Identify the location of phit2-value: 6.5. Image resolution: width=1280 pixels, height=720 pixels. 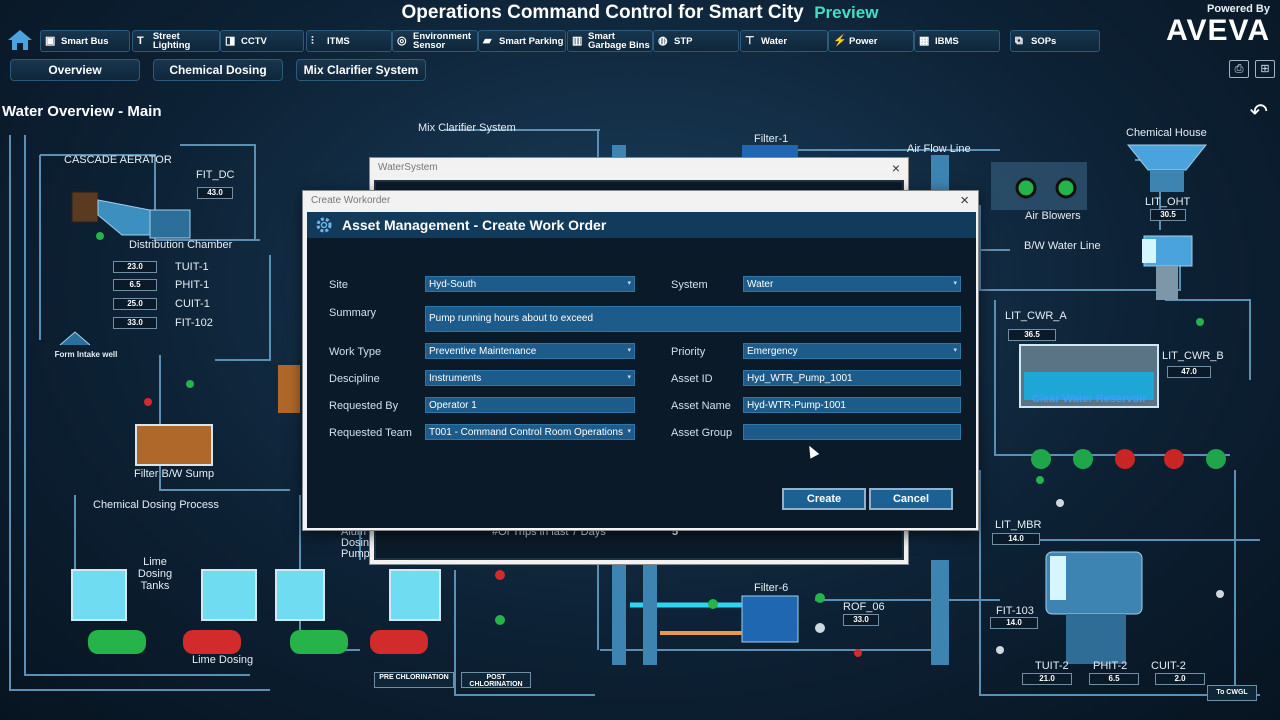
(1114, 679).